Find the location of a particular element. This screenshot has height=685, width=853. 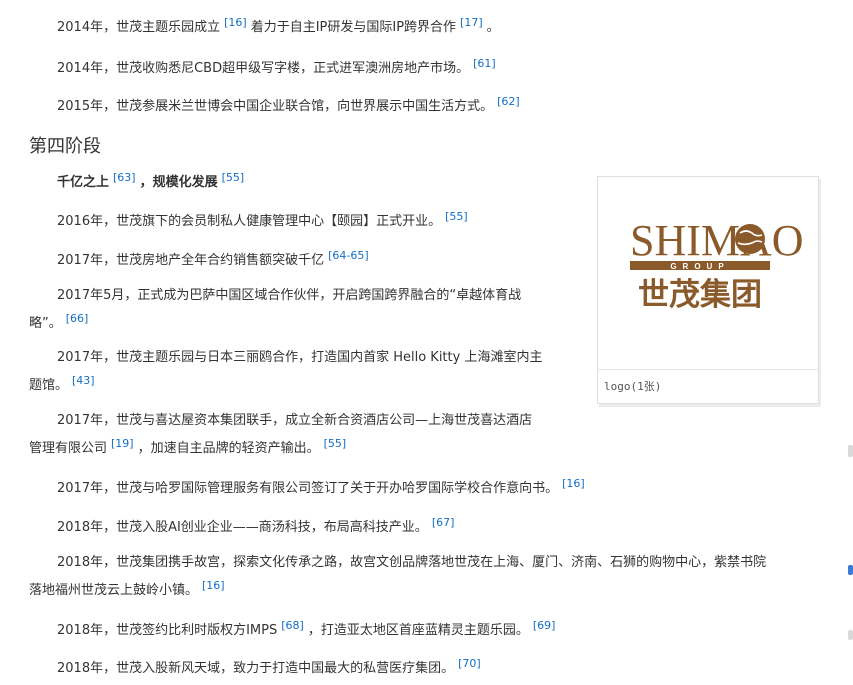

logo-card: SHIMAO GROUP 世茂集团 logo(1张) is located at coordinates (708, 290).